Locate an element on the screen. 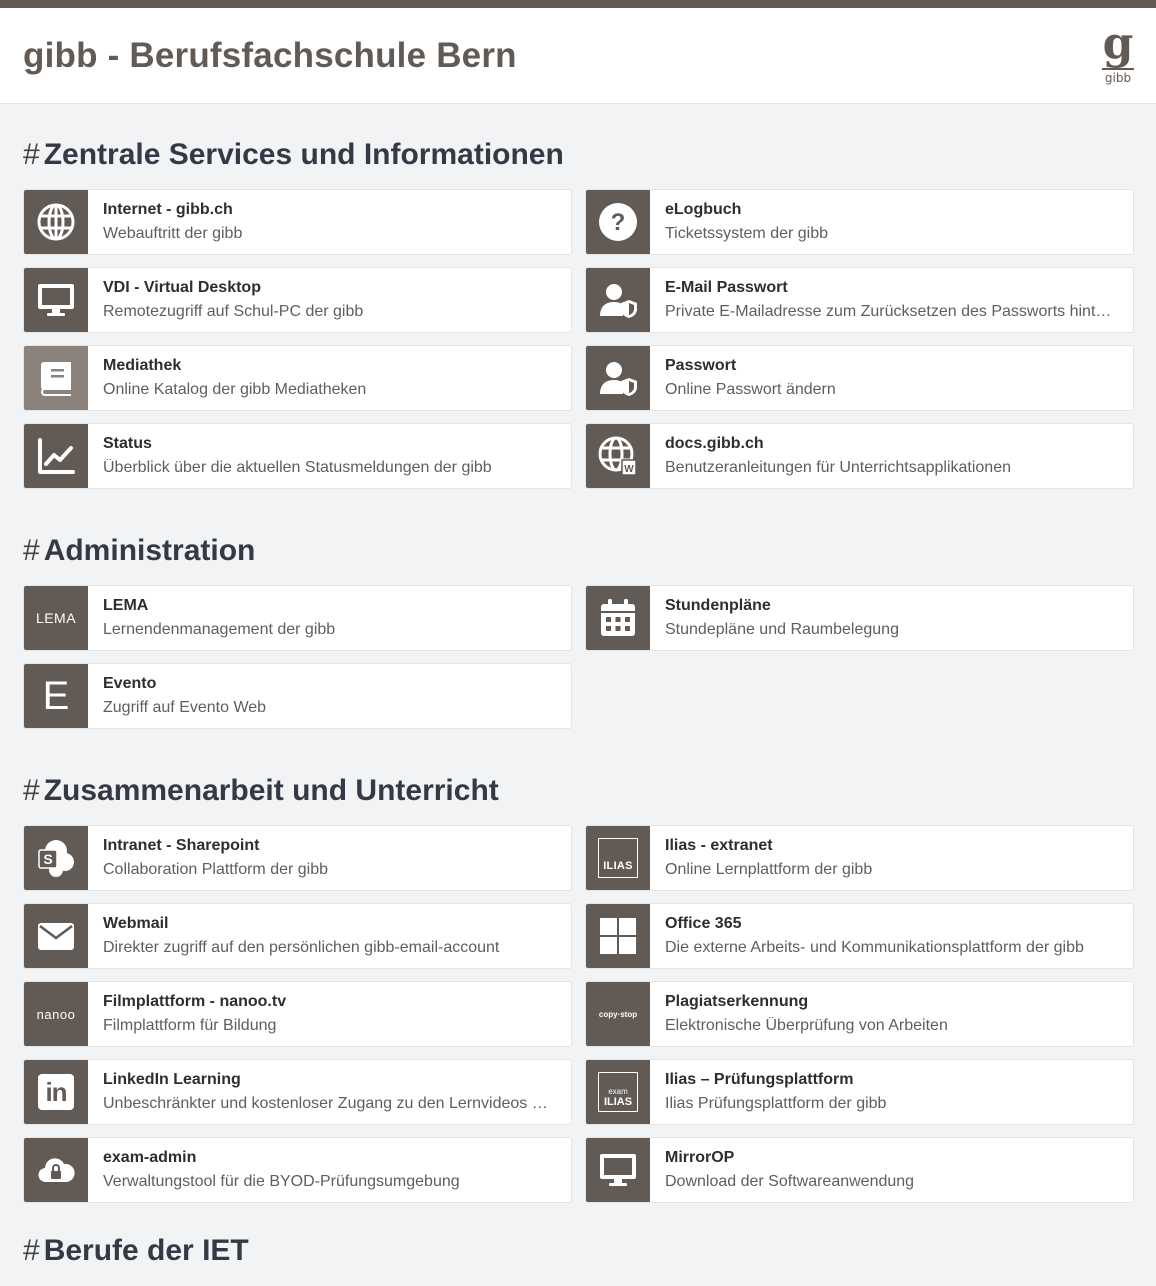  logo-glyph: g is located at coordinates (1118, 43).